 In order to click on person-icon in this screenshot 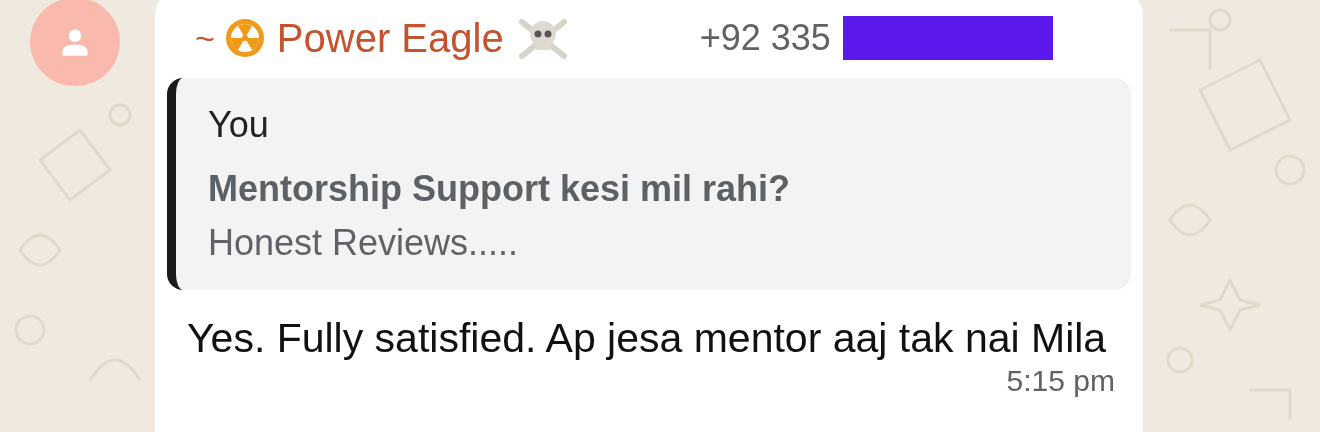, I will do `click(75, 42)`.